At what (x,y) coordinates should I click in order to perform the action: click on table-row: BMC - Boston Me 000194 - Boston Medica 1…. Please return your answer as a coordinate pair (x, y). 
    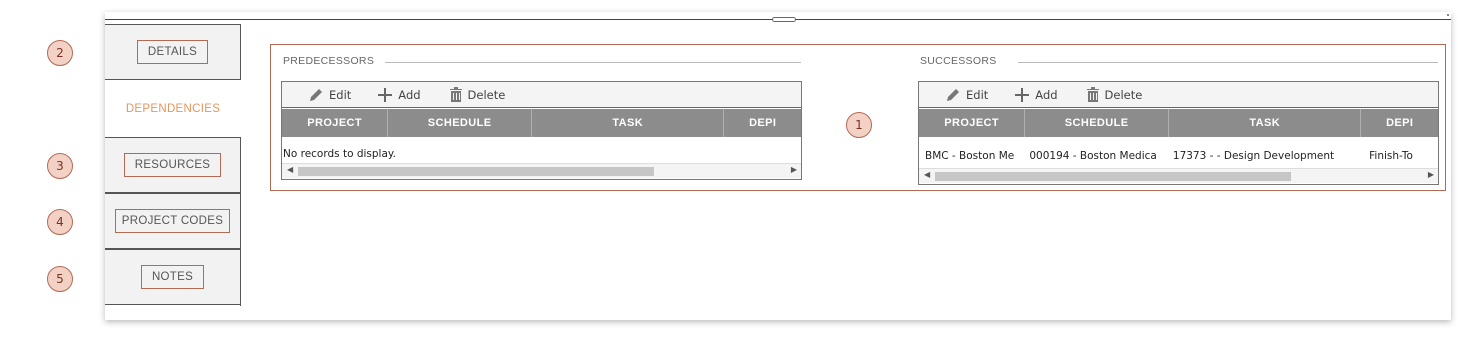
    Looking at the image, I should click on (1178, 156).